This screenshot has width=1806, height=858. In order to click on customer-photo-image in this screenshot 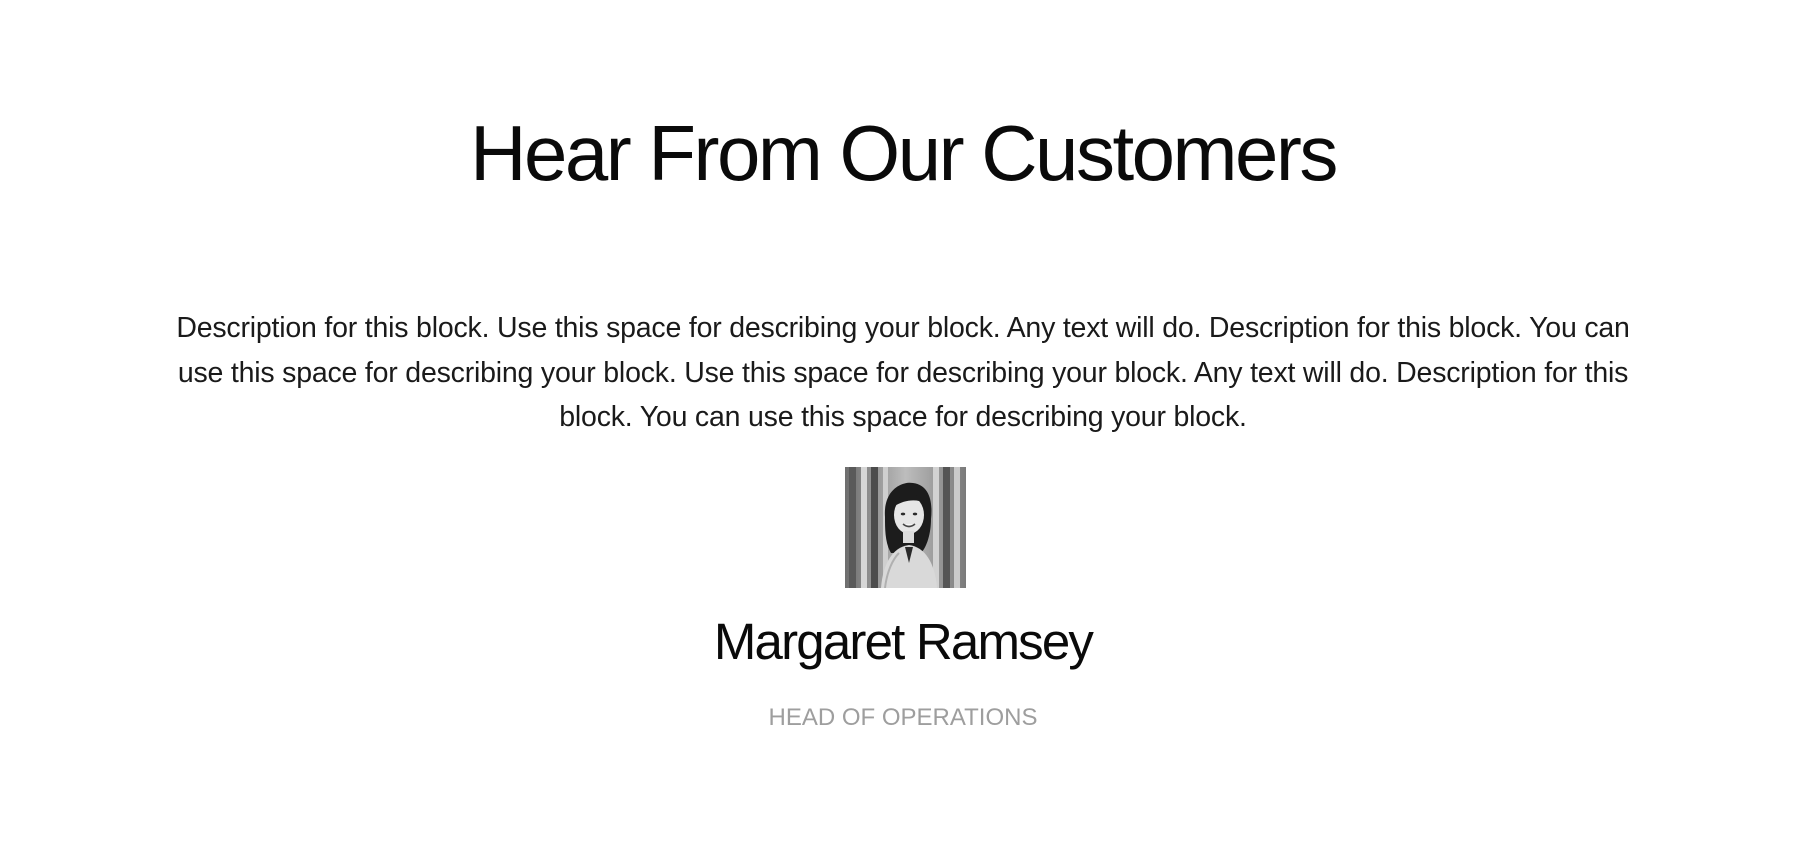, I will do `click(905, 527)`.